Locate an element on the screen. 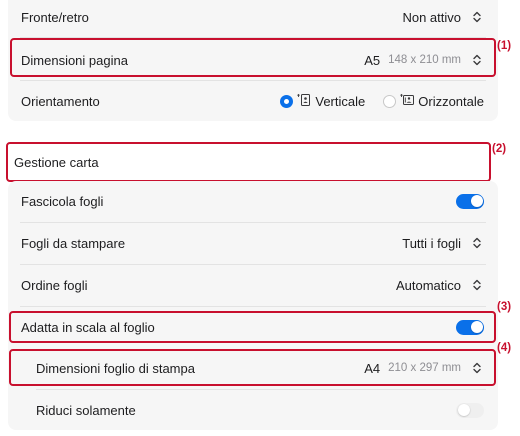  collate-label: Fascicola fogli is located at coordinates (62, 201).